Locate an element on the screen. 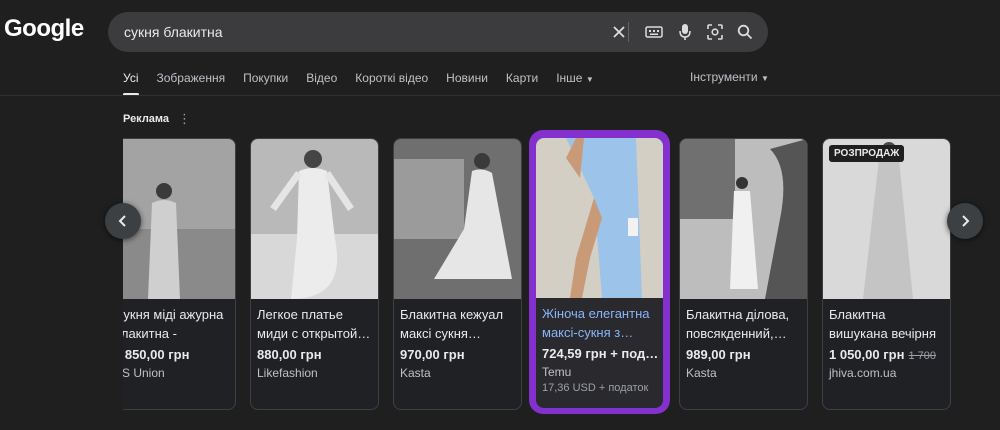 This screenshot has width=1000, height=430. google-logo: Google is located at coordinates (44, 29).